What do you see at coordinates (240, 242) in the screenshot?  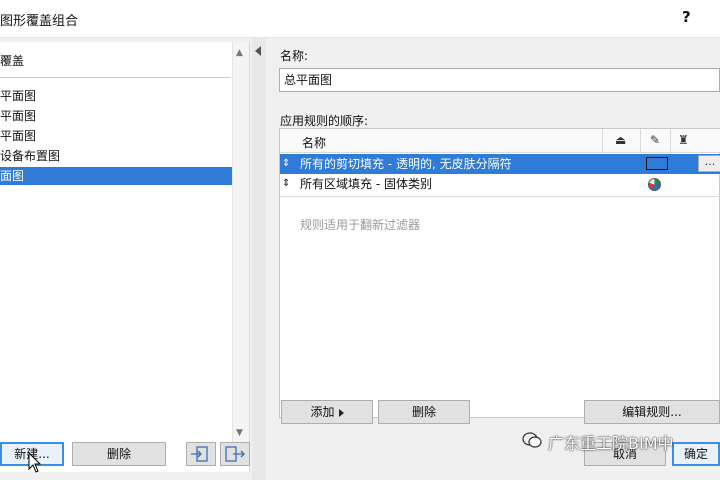 I see `list-scrollbar: ▲ ▼` at bounding box center [240, 242].